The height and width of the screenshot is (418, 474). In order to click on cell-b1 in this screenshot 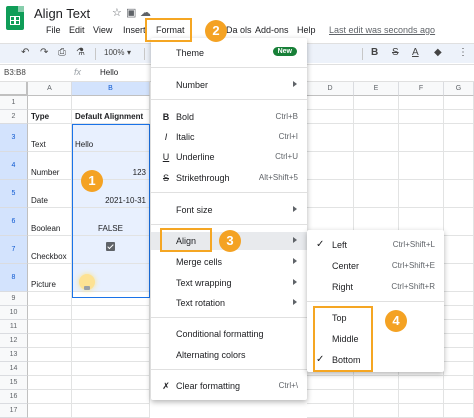, I will do `click(111, 103)`.